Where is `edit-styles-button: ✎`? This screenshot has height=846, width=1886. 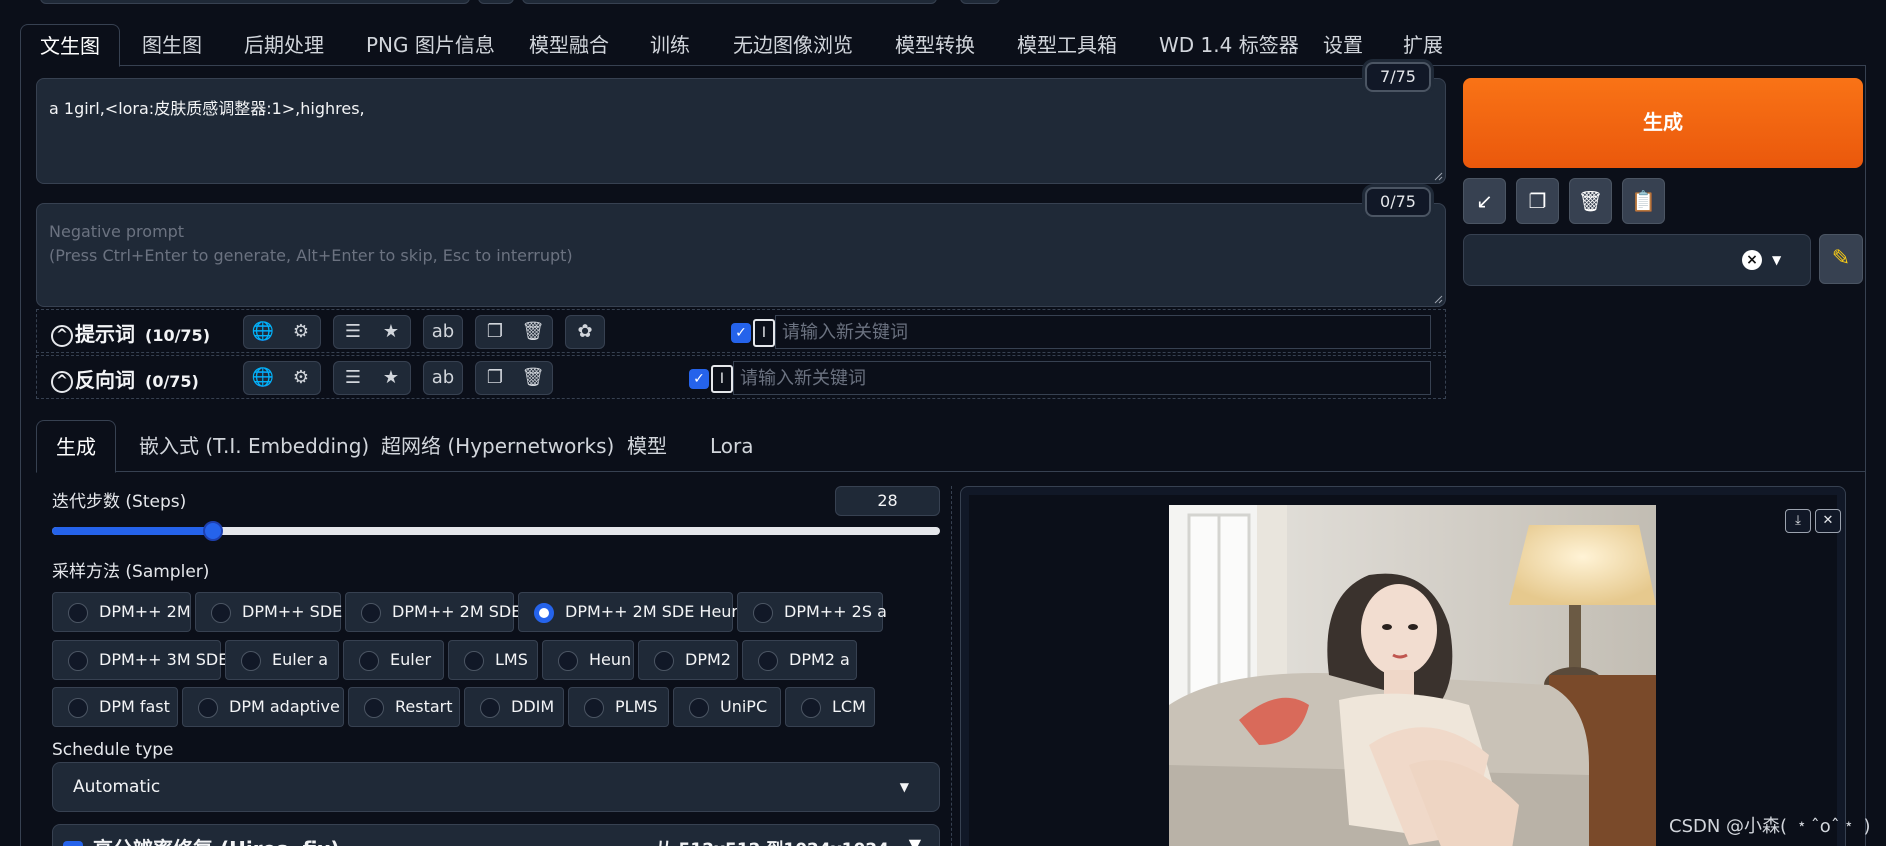
edit-styles-button: ✎ is located at coordinates (1841, 259).